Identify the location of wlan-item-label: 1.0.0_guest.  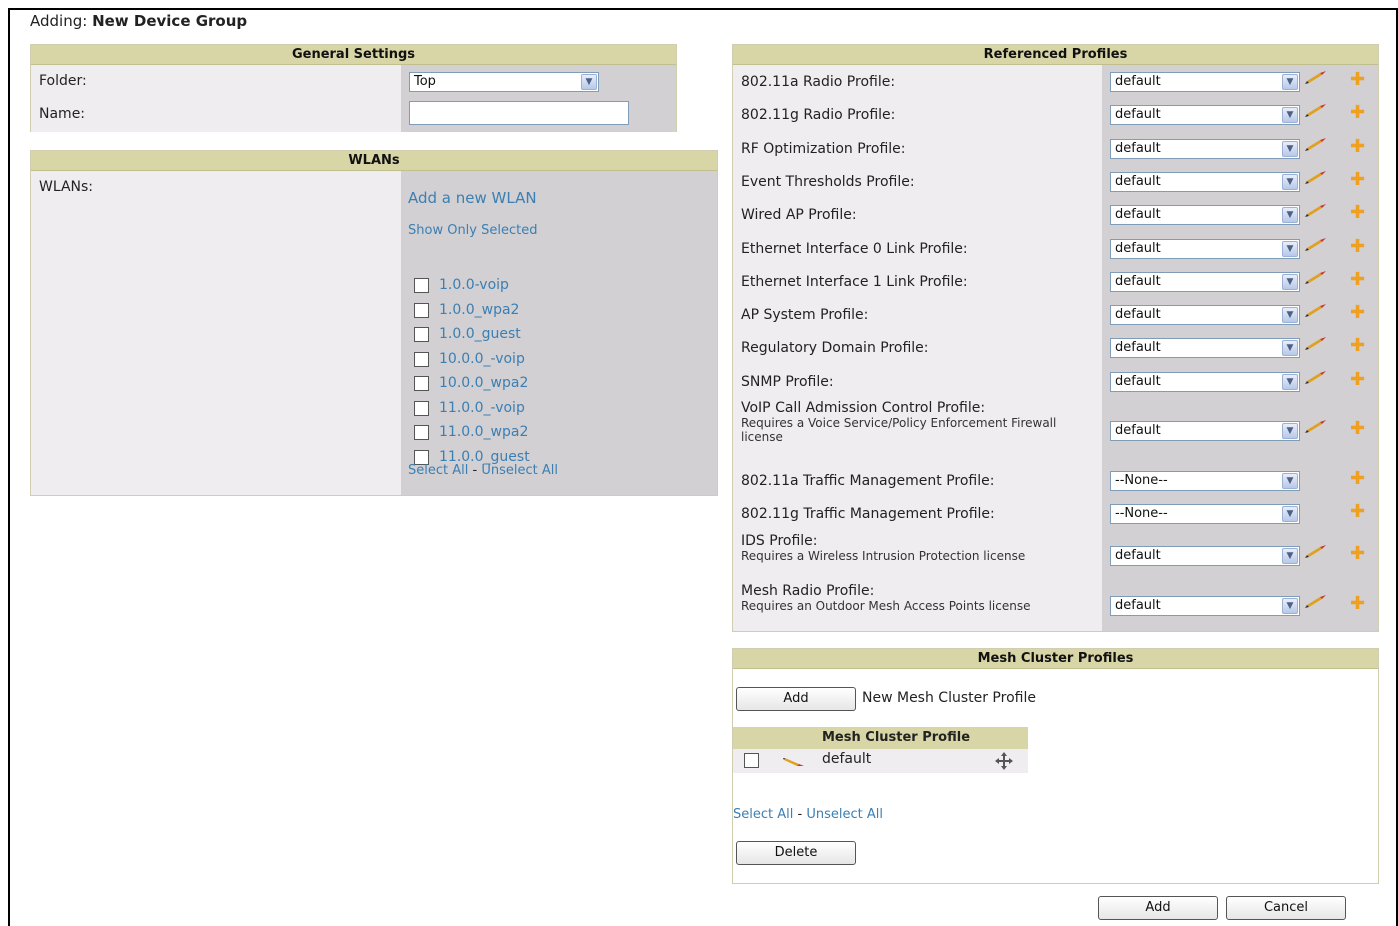
(480, 334).